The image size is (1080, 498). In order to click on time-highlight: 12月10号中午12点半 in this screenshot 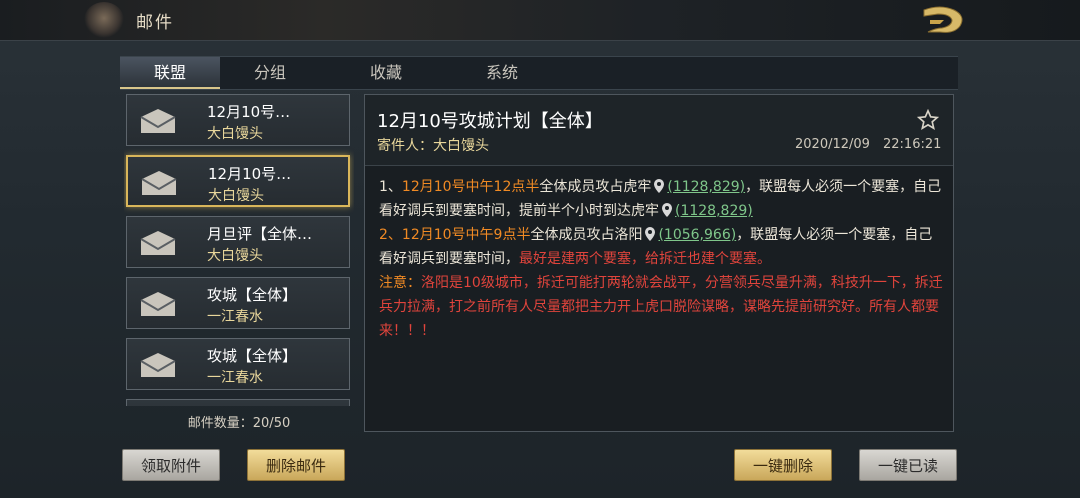, I will do `click(470, 187)`.